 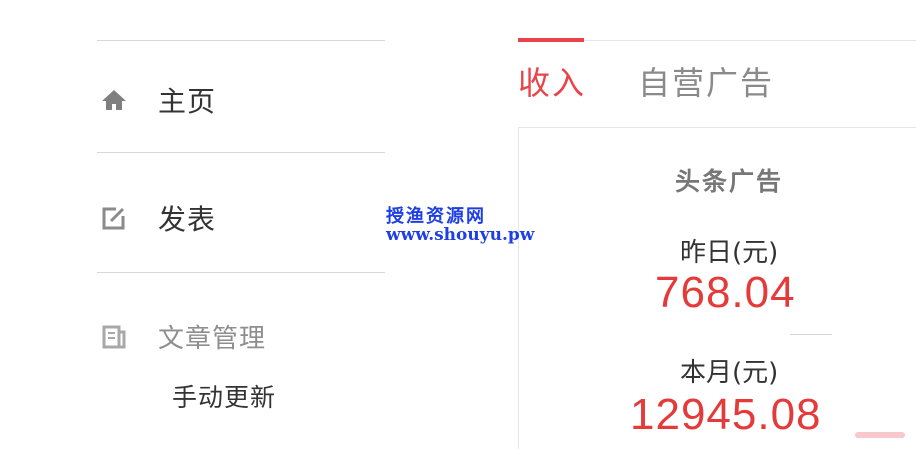 What do you see at coordinates (551, 40) in the screenshot?
I see `active-tab-indicator` at bounding box center [551, 40].